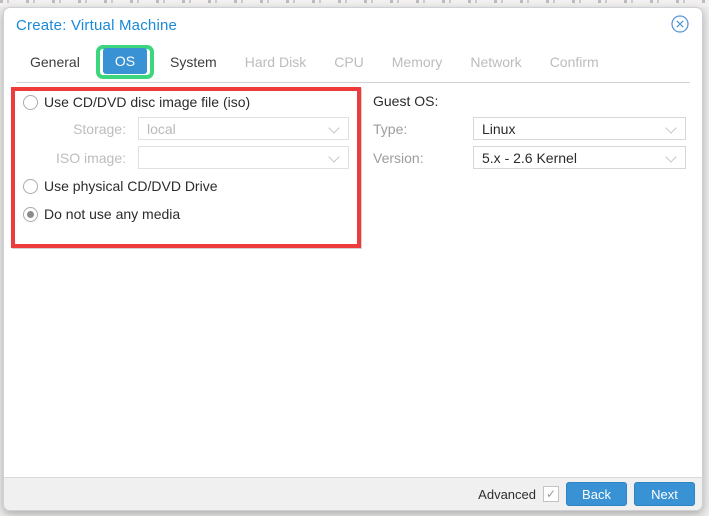 Image resolution: width=709 pixels, height=516 pixels. What do you see at coordinates (406, 101) in the screenshot?
I see `guest-os-heading: Guest OS:` at bounding box center [406, 101].